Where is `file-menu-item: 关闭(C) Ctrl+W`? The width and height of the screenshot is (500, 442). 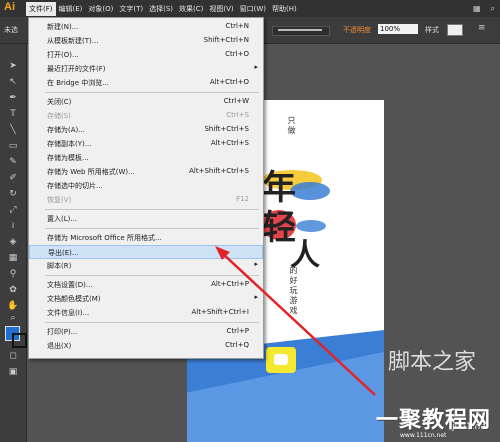
file-menu-item: 关闭(C) Ctrl+W is located at coordinates (146, 102).